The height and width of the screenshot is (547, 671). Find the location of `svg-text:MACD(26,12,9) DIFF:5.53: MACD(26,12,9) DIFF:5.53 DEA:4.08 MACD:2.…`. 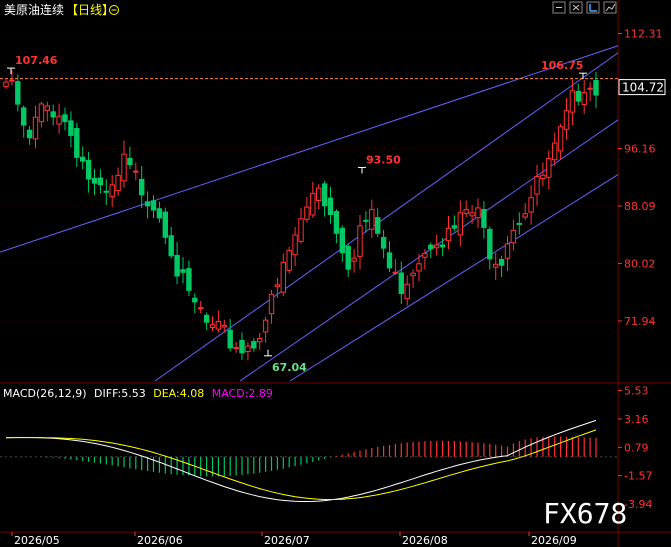

svg-text:MACD(26,12,9) DIFF:5.53: MACD(26,12,9) DIFF:5.53 DEA:4.08 MACD:2.… is located at coordinates (138, 393).